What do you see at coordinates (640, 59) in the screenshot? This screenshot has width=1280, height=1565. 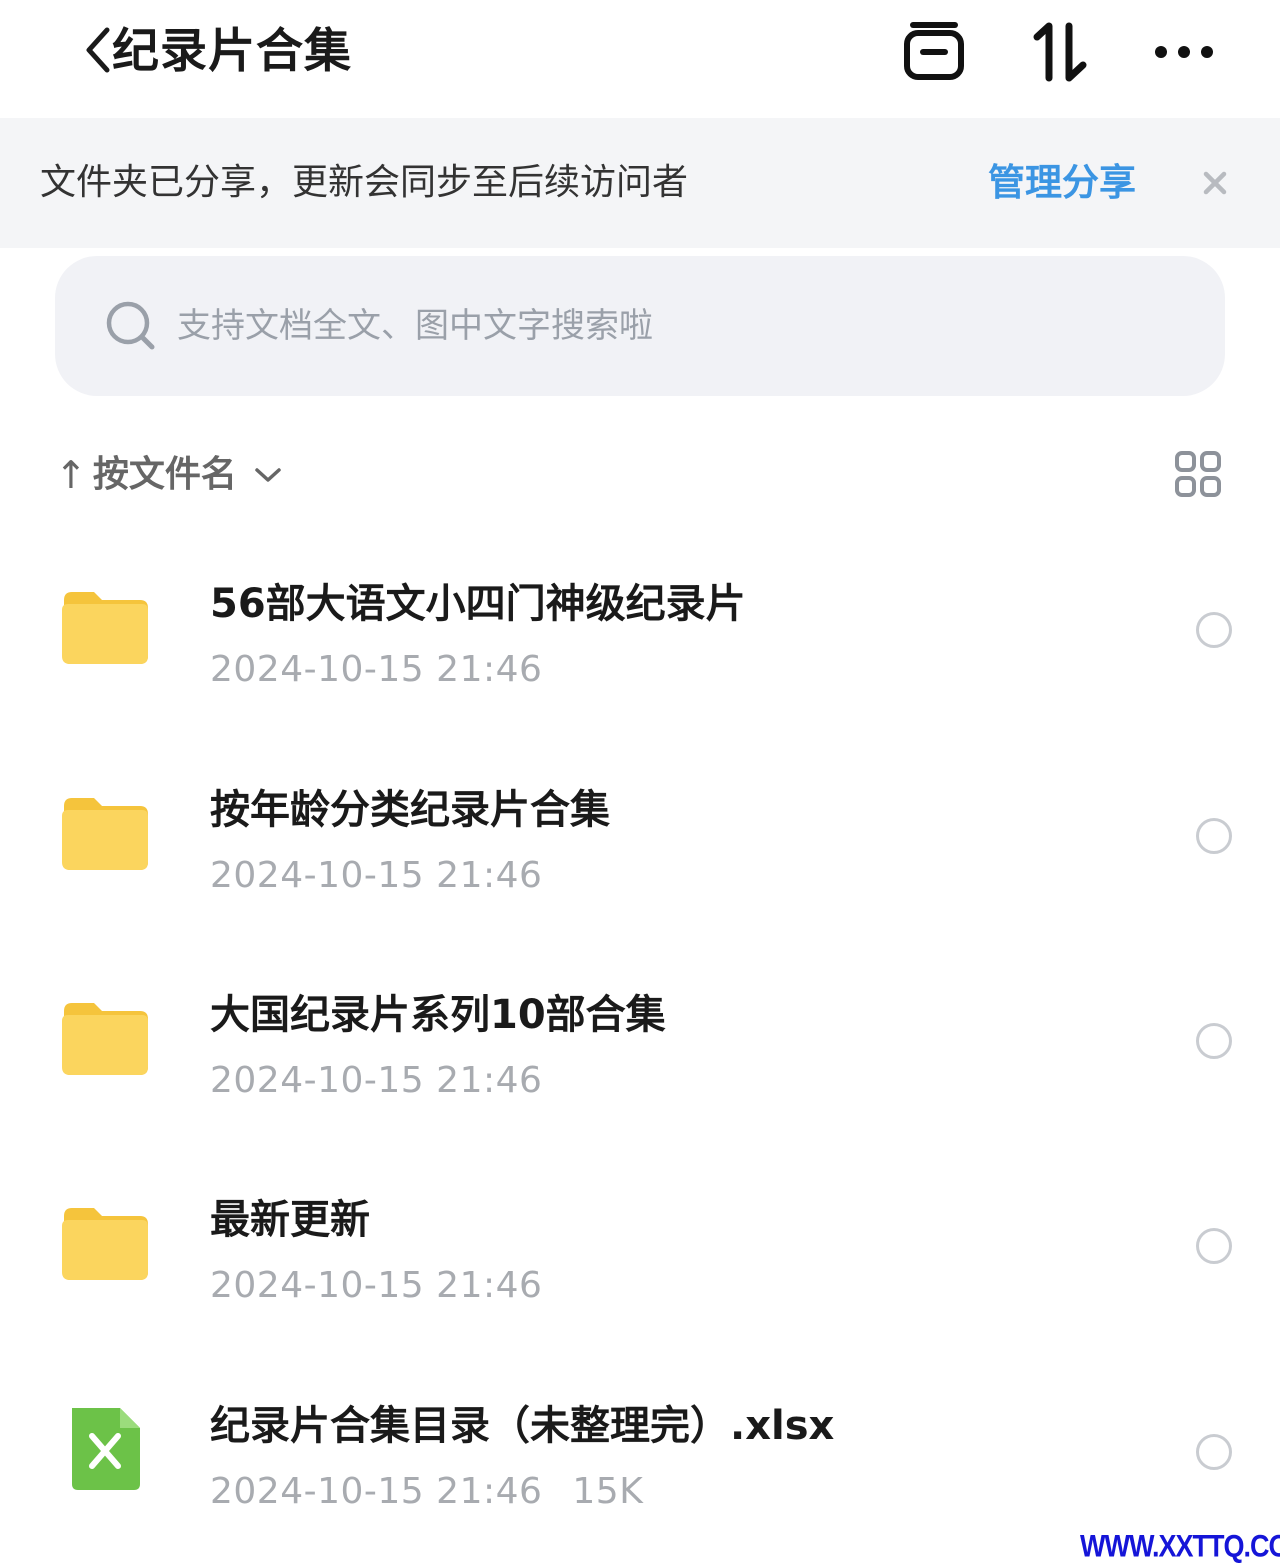 I see `app-header: 纪录片合集` at bounding box center [640, 59].